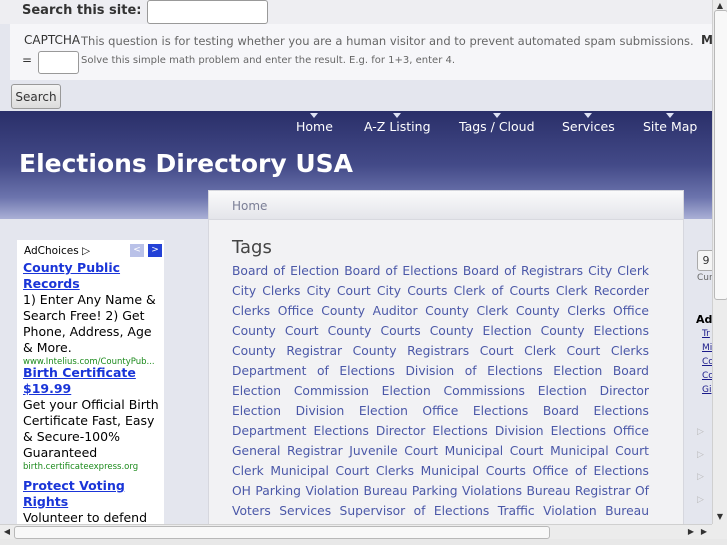 This screenshot has width=727, height=545. I want to click on tag-link: County Registrar, so click(287, 351).